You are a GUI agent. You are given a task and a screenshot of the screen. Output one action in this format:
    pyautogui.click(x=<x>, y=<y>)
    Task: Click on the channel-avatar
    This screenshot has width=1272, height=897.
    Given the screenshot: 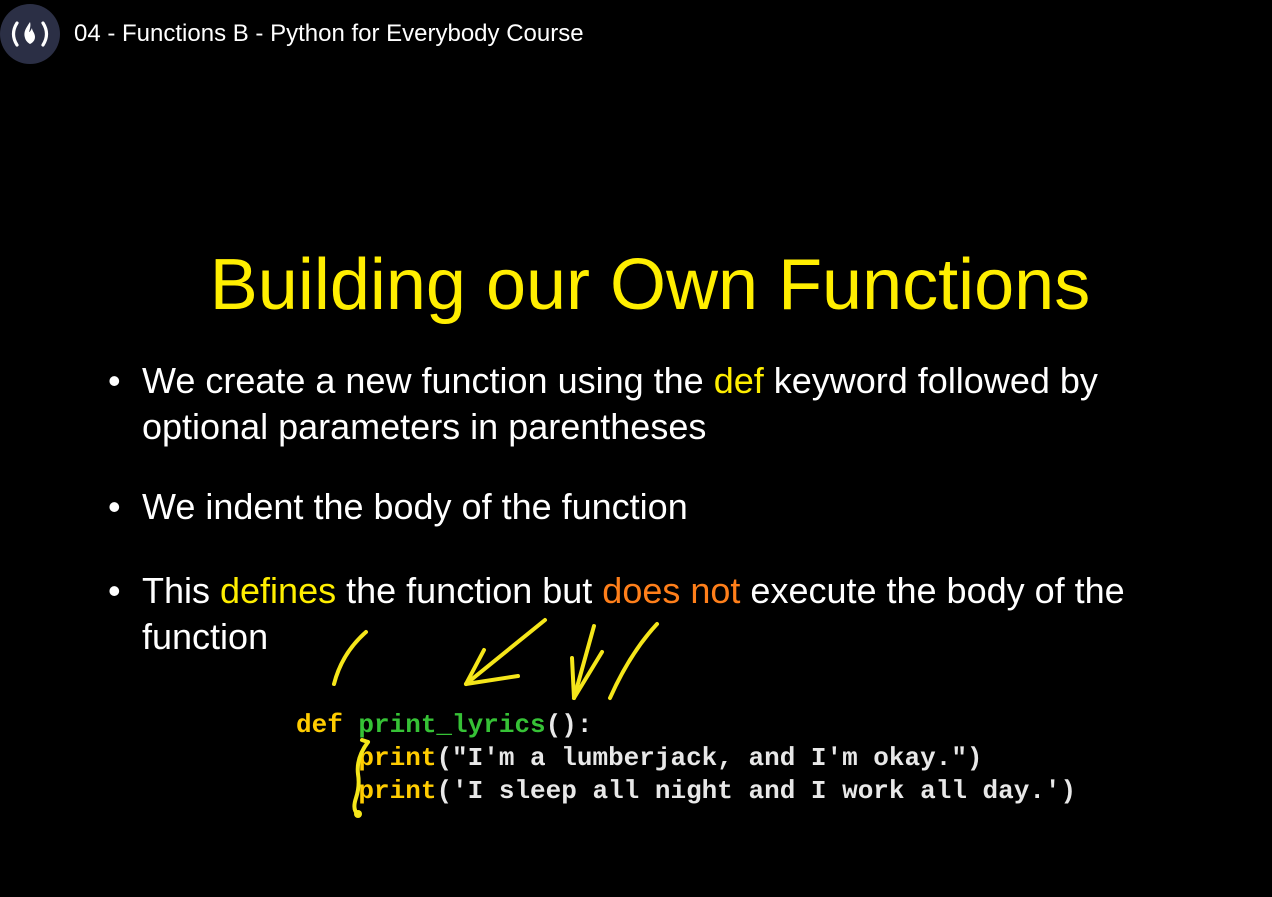 What is the action you would take?
    pyautogui.click(x=30, y=34)
    